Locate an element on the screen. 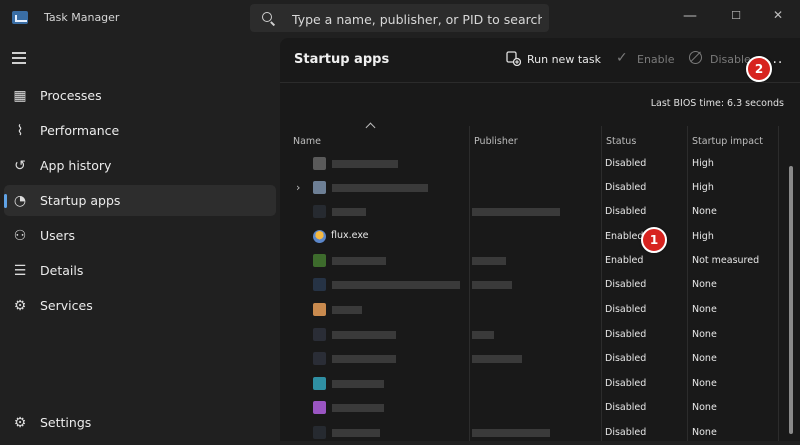 This screenshot has height=445, width=800. app-title: Task Manager is located at coordinates (82, 17).